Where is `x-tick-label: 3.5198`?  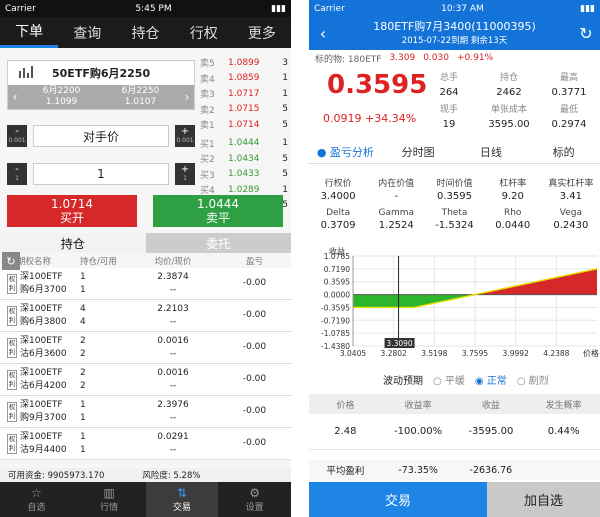 x-tick-label: 3.5198 is located at coordinates (434, 353).